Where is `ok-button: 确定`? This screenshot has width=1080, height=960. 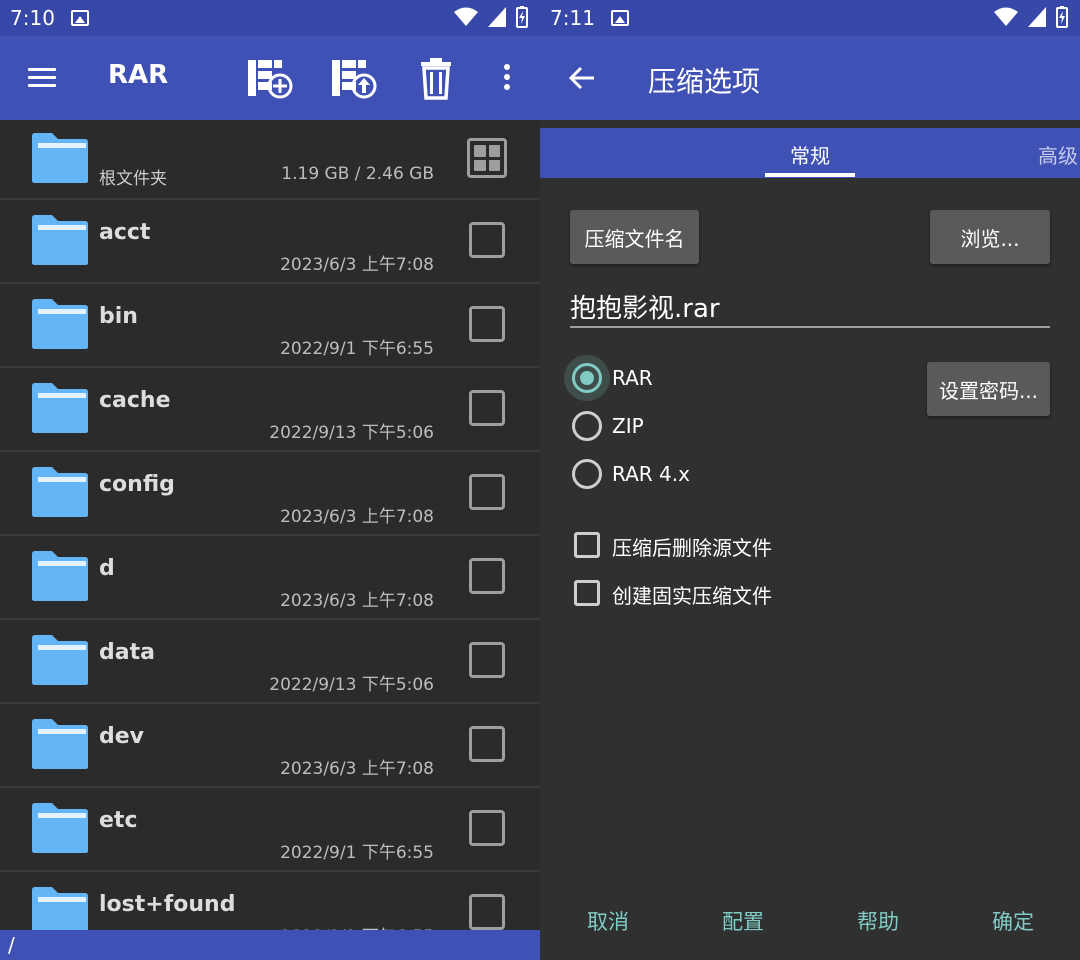
ok-button: 确定 is located at coordinates (1013, 921).